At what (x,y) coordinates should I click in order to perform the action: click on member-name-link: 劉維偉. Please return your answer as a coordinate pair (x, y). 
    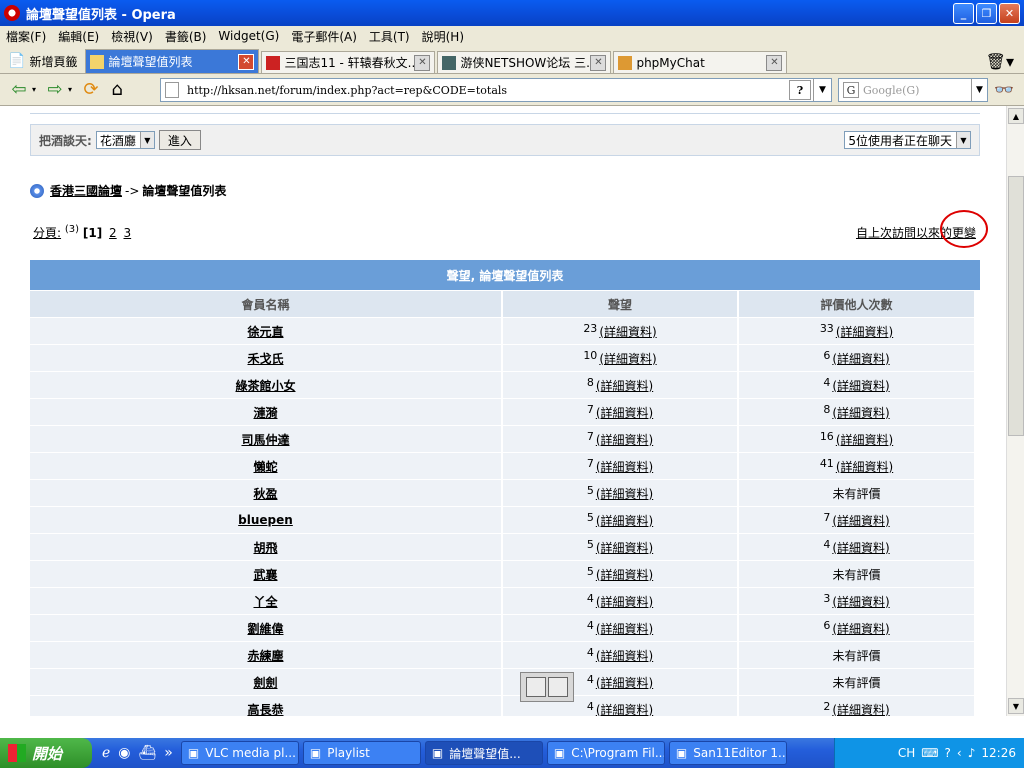
    Looking at the image, I should click on (265, 628).